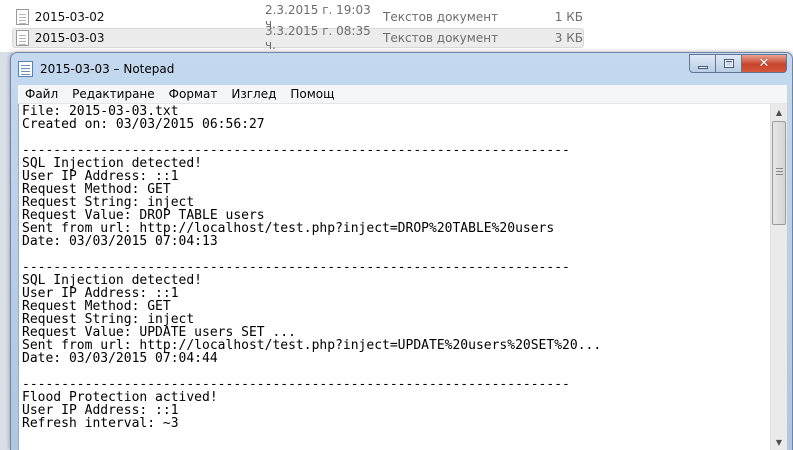 This screenshot has width=793, height=450. Describe the element at coordinates (253, 94) in the screenshot. I see `menu-view: Изглед` at that location.